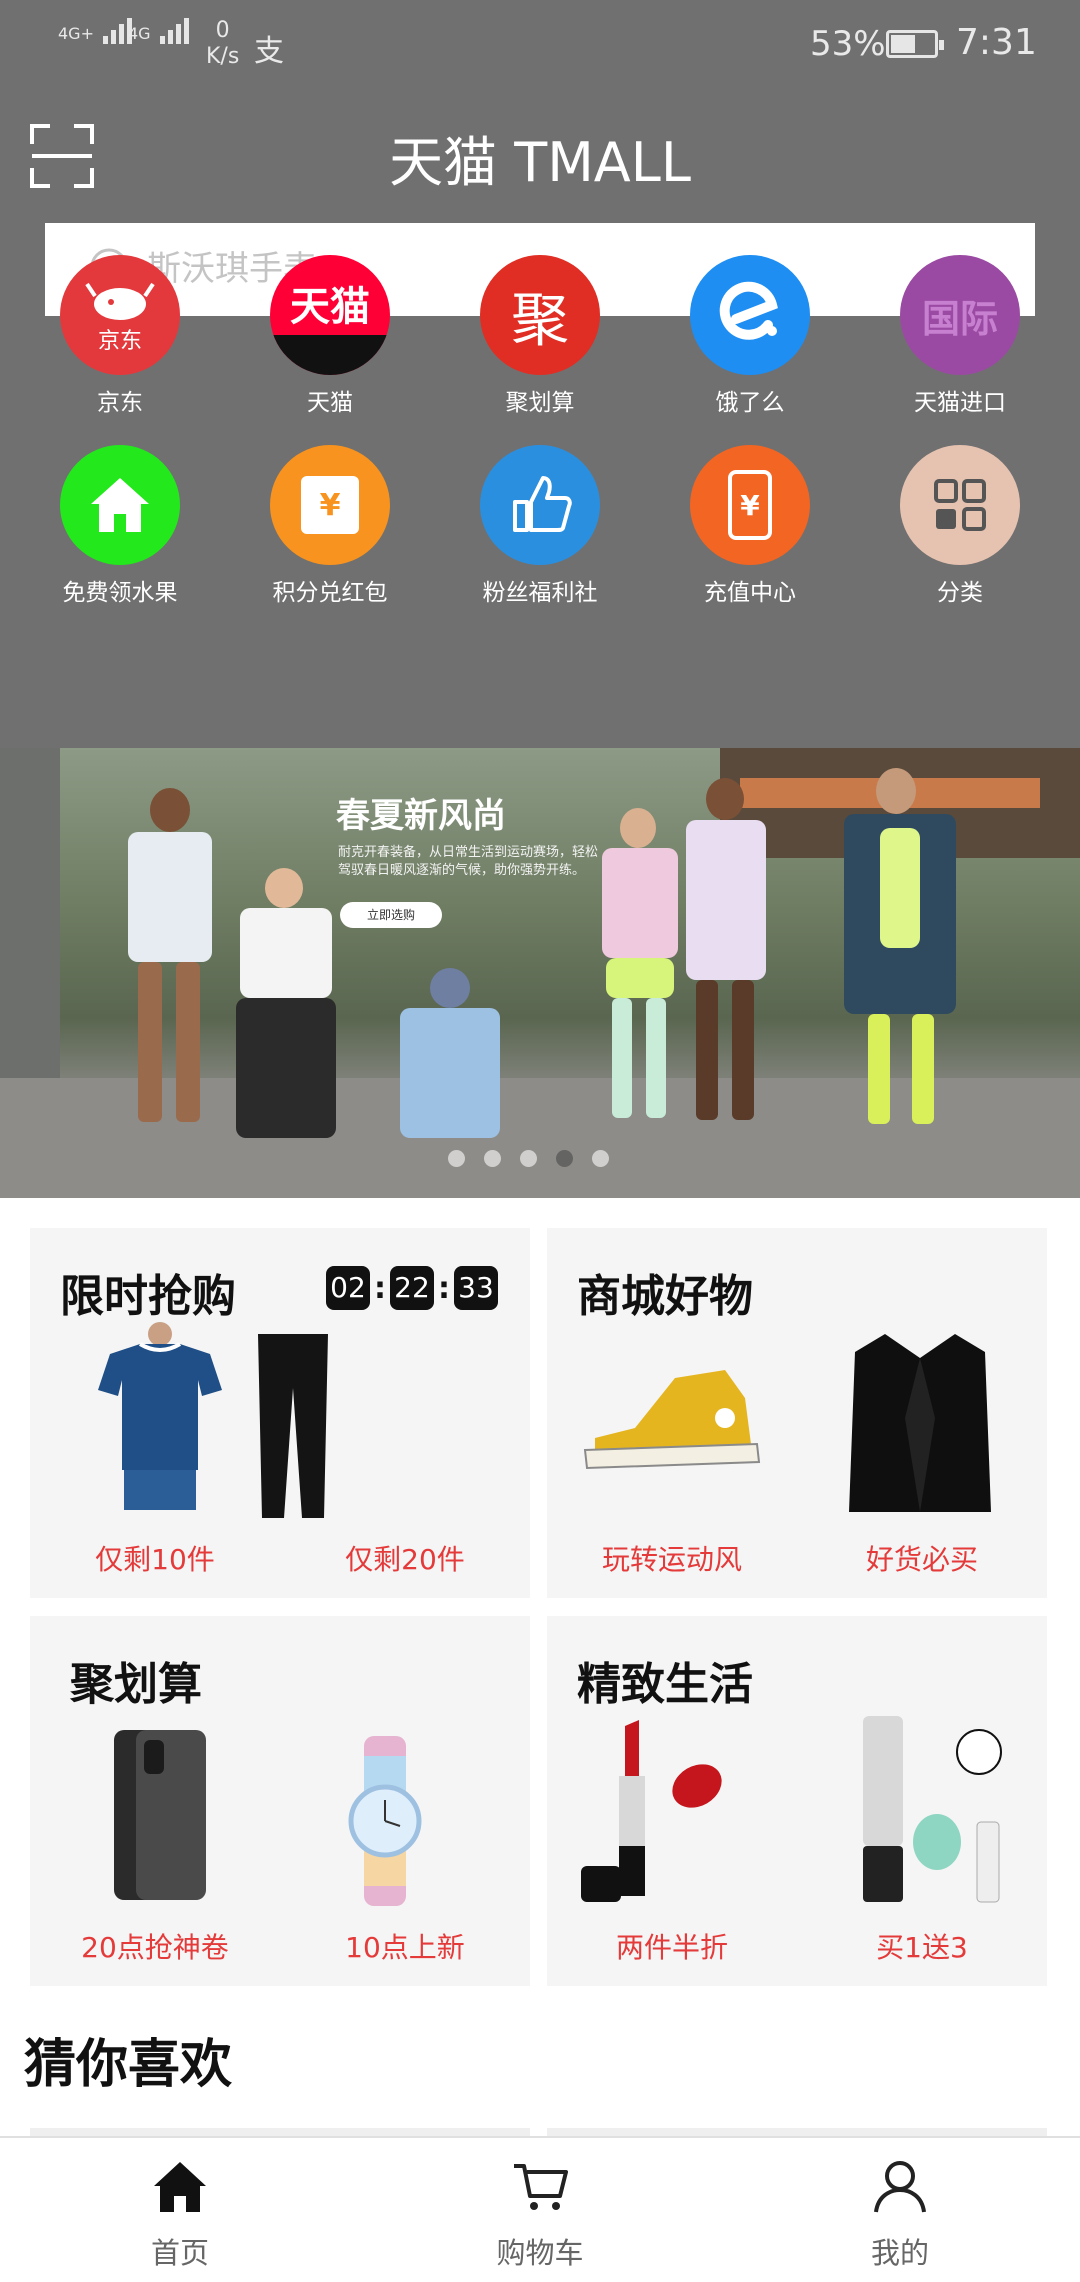 This screenshot has height=2282, width=1080. Describe the element at coordinates (405, 1559) in the screenshot. I see `product-caption: 仅剩20件` at that location.